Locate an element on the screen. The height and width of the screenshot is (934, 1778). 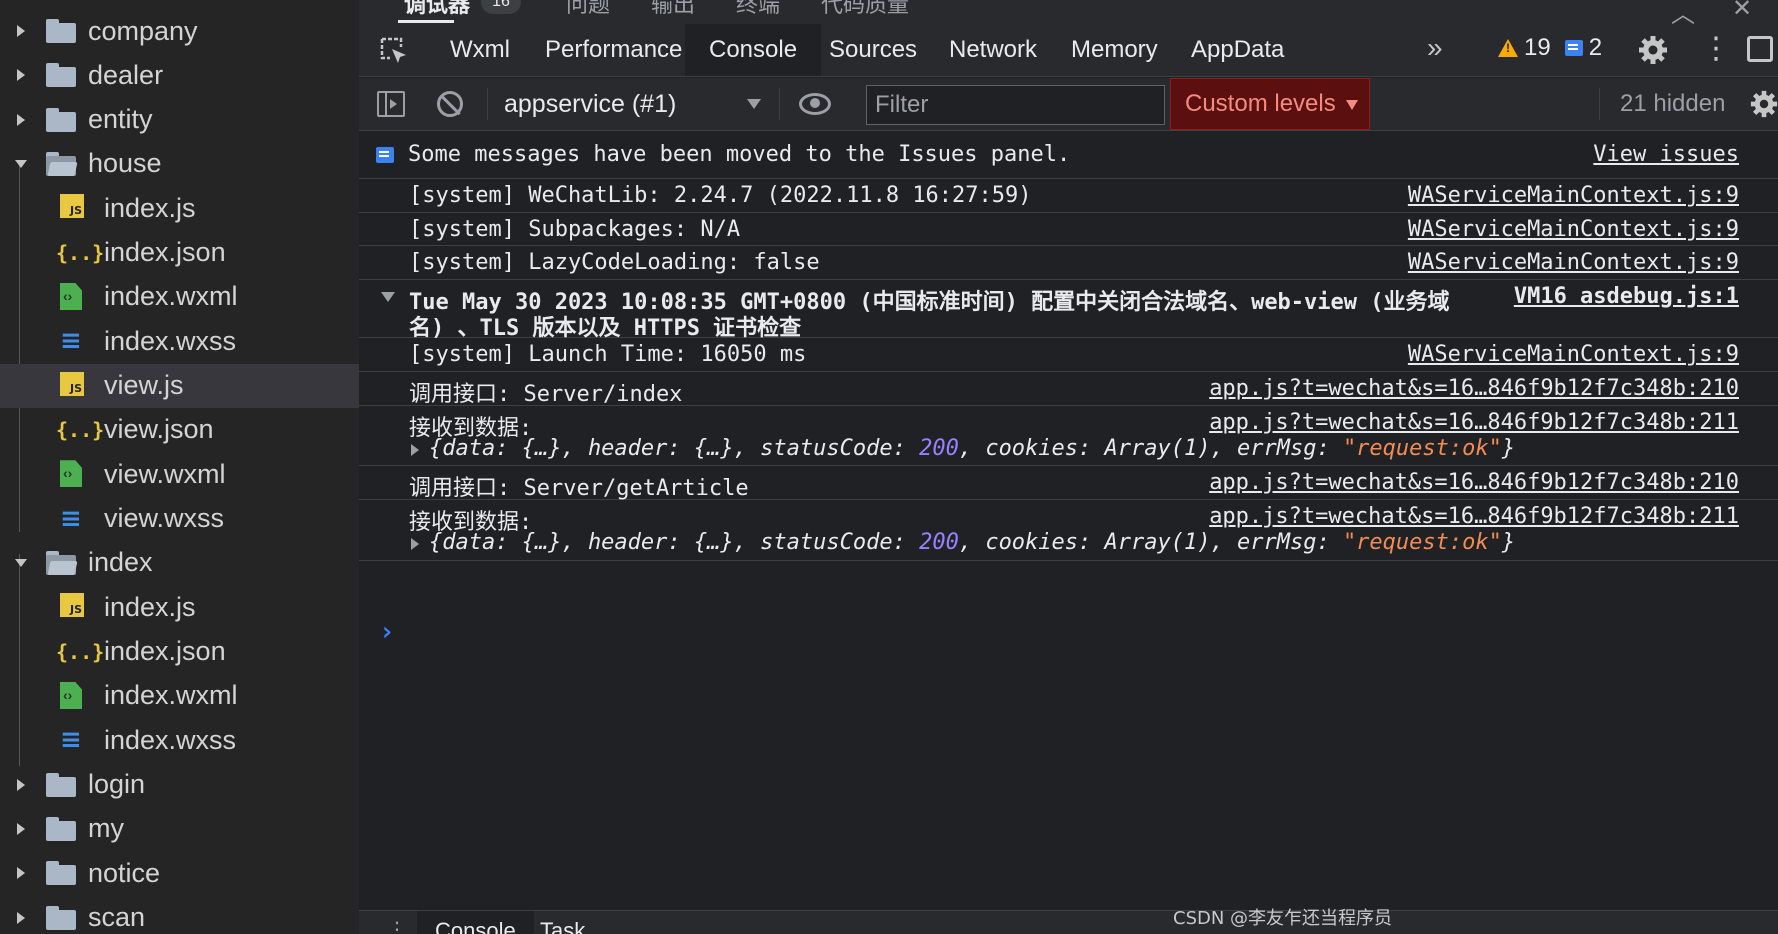
view-issues-link: View issues is located at coordinates (1666, 154).